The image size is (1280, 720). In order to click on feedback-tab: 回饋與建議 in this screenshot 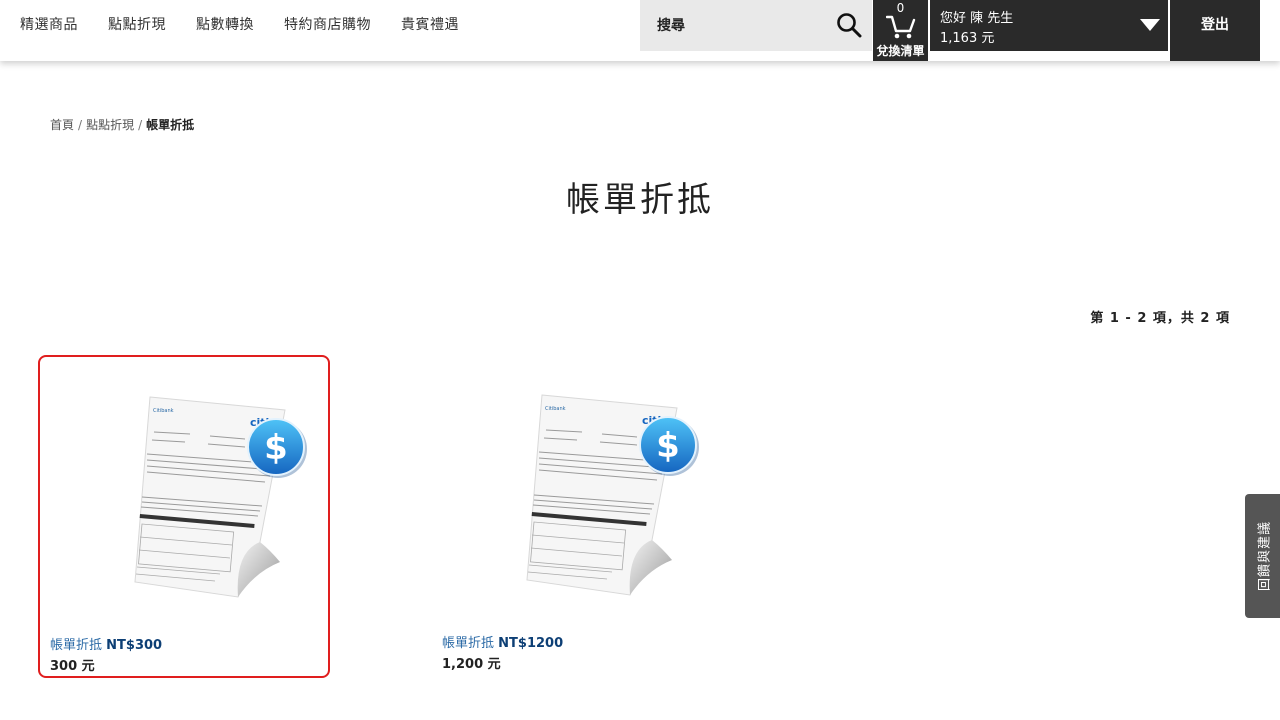, I will do `click(1262, 556)`.